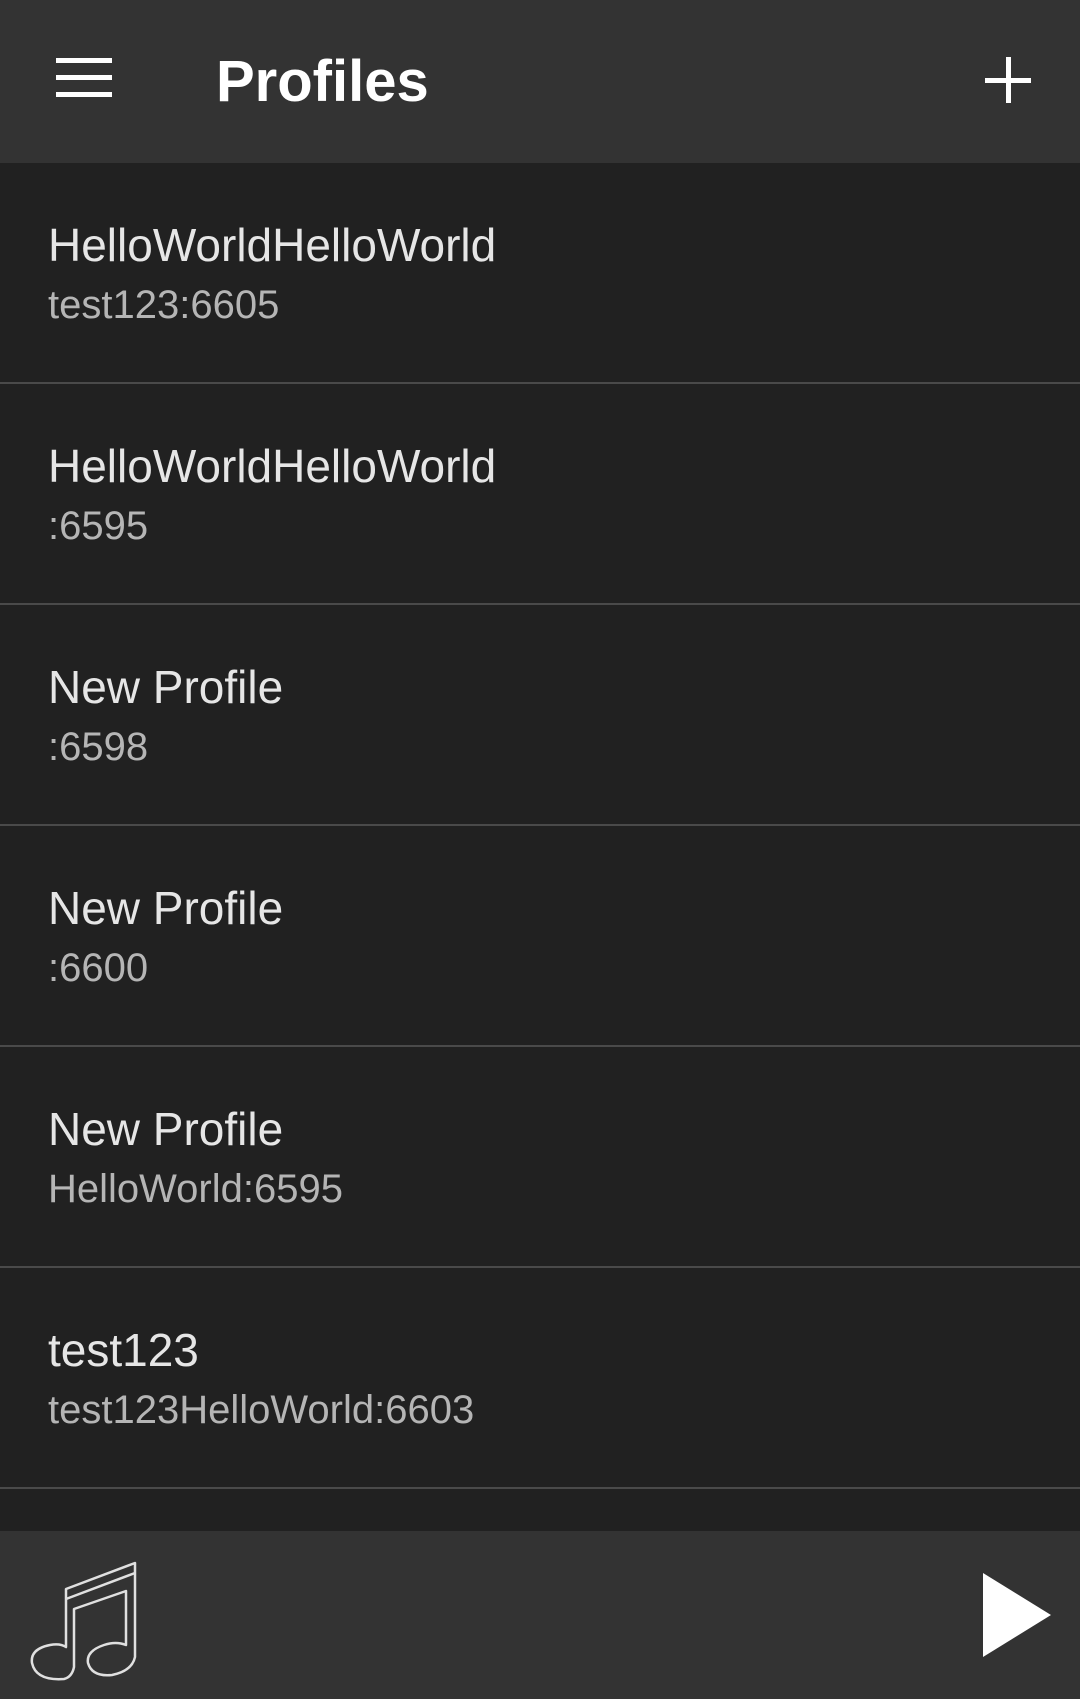 Image resolution: width=1080 pixels, height=1699 pixels. I want to click on list-item: test123 test123HelloWorld:6603, so click(540, 1378).